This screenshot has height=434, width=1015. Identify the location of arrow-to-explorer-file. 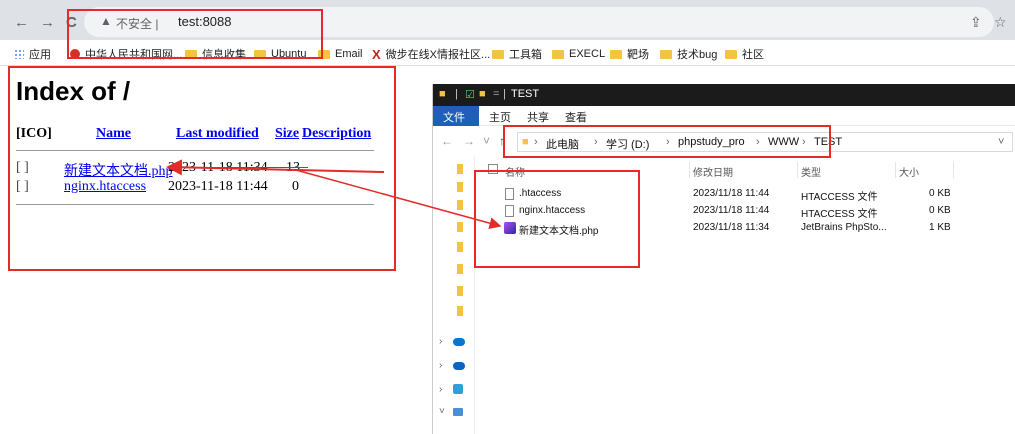
(398, 199).